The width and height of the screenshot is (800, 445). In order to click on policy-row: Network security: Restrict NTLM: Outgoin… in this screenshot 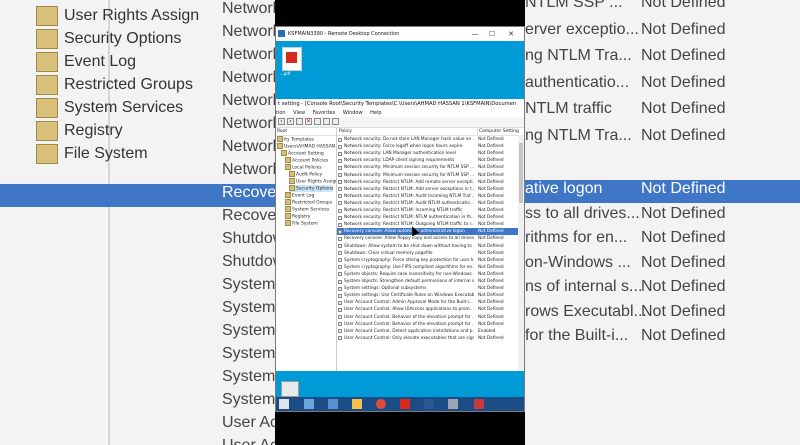, I will do `click(427, 224)`.